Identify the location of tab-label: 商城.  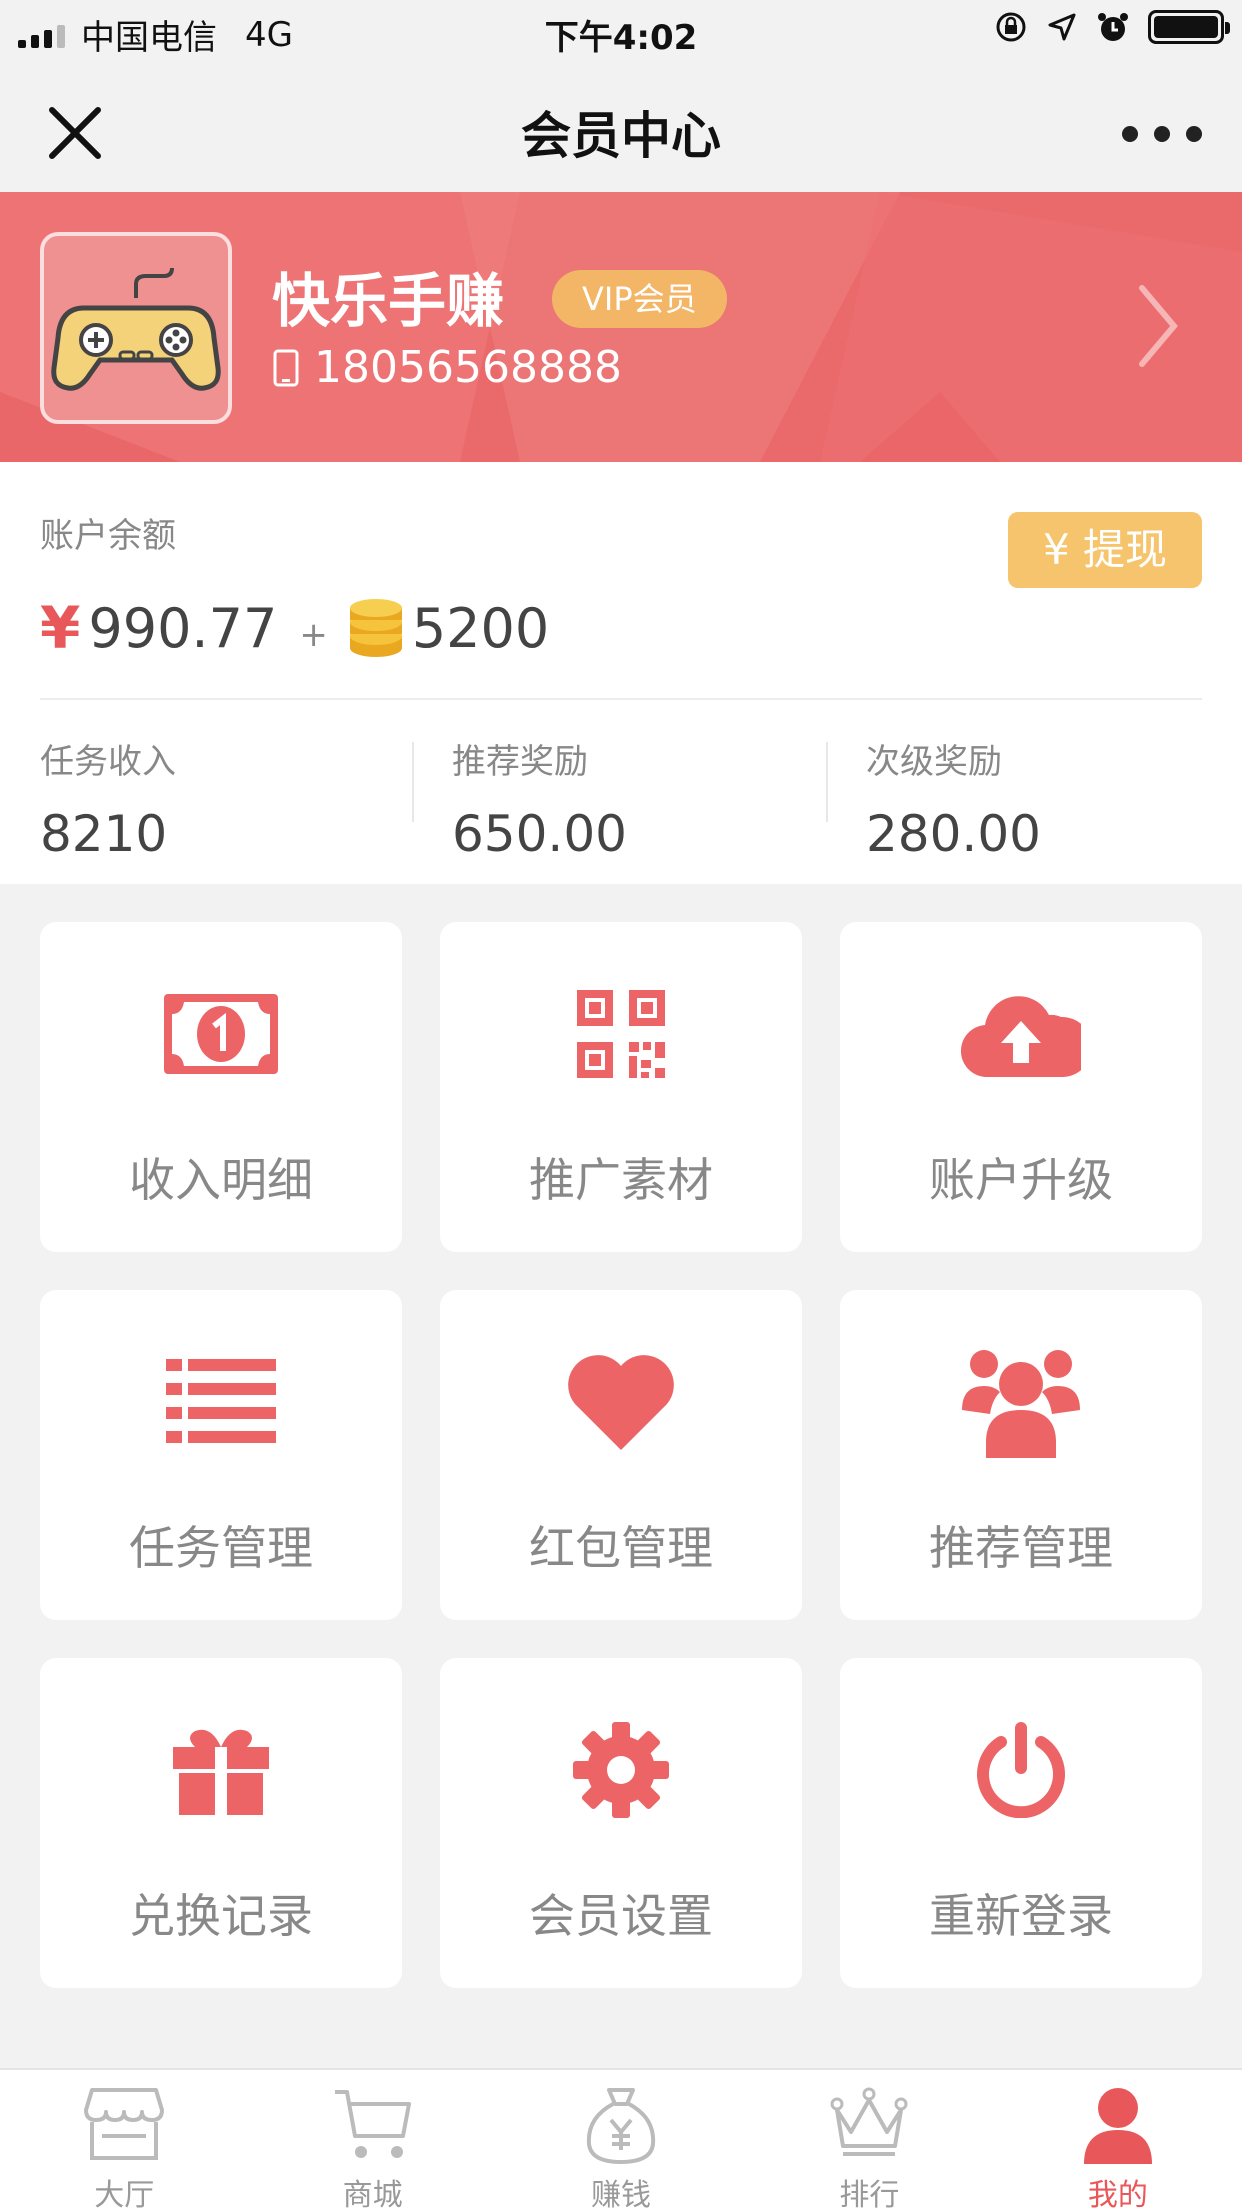
(372, 2193).